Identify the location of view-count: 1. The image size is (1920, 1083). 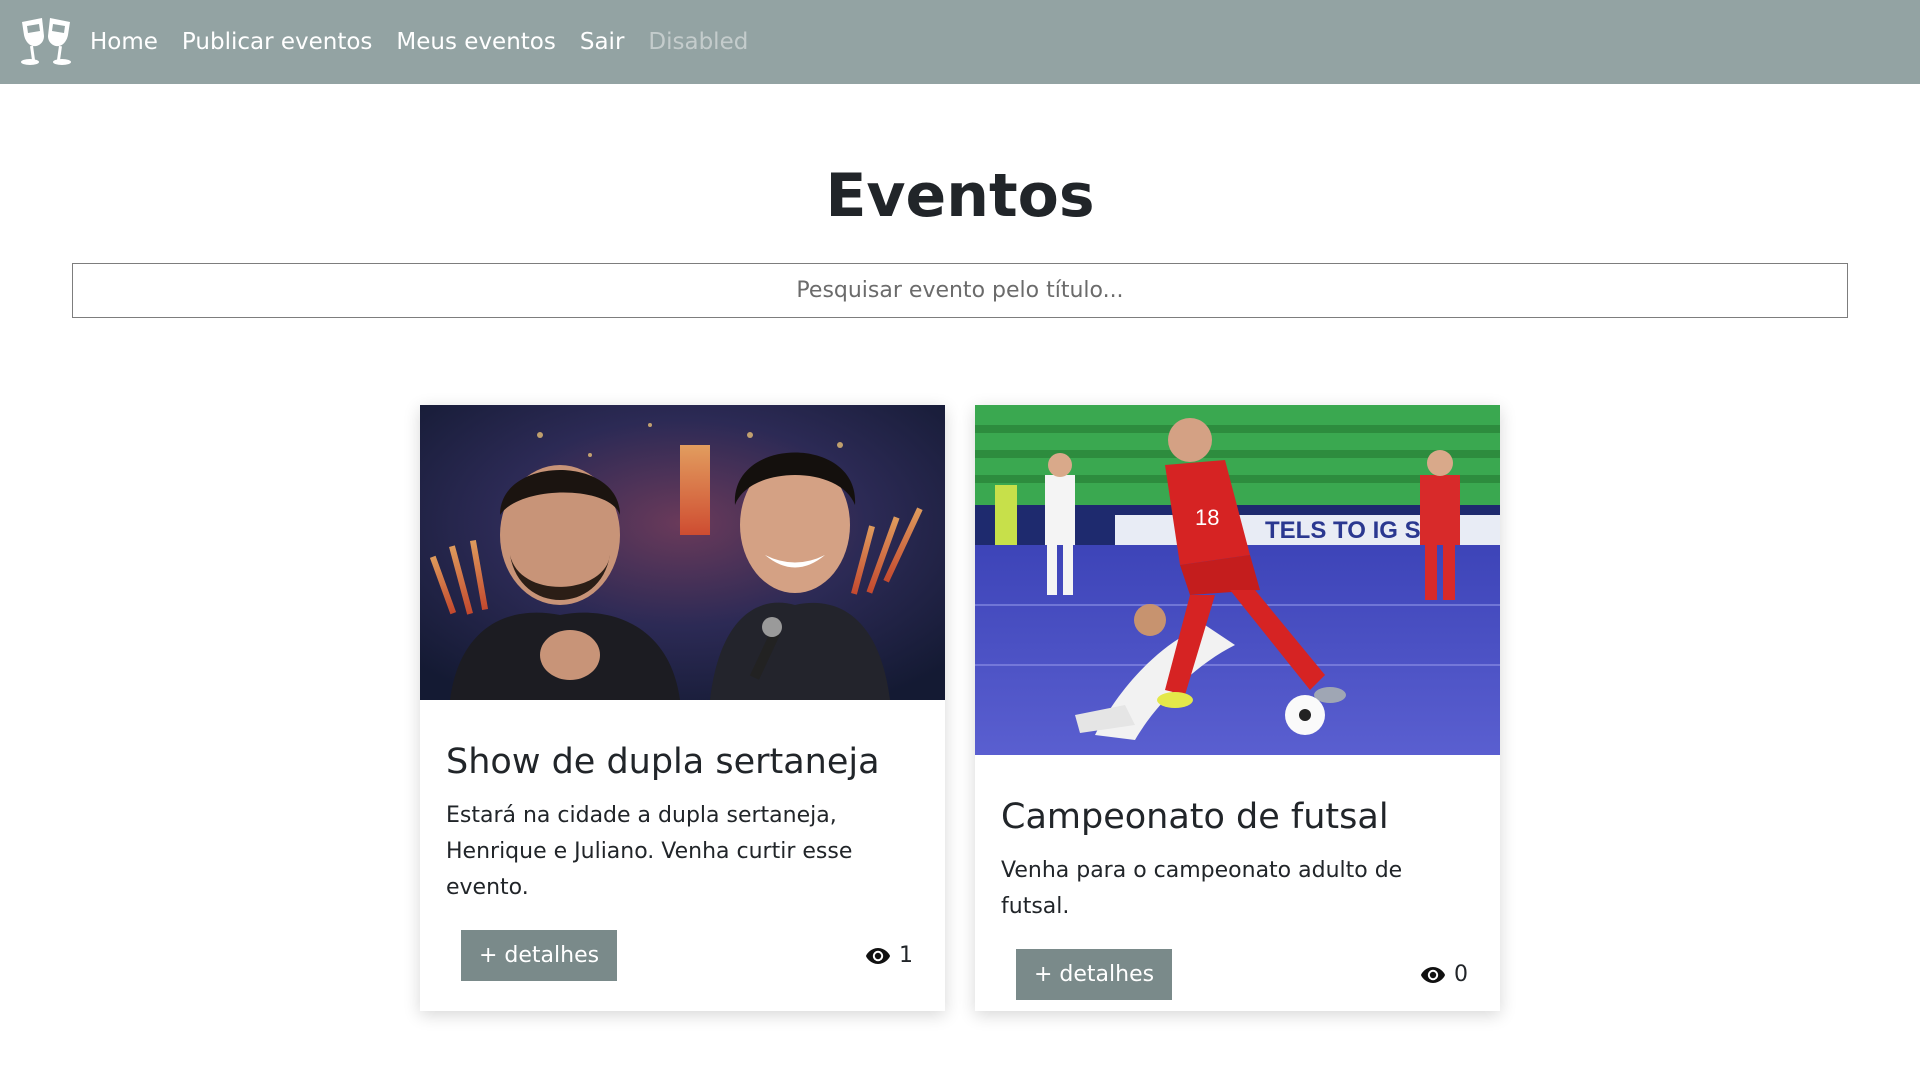
(889, 955).